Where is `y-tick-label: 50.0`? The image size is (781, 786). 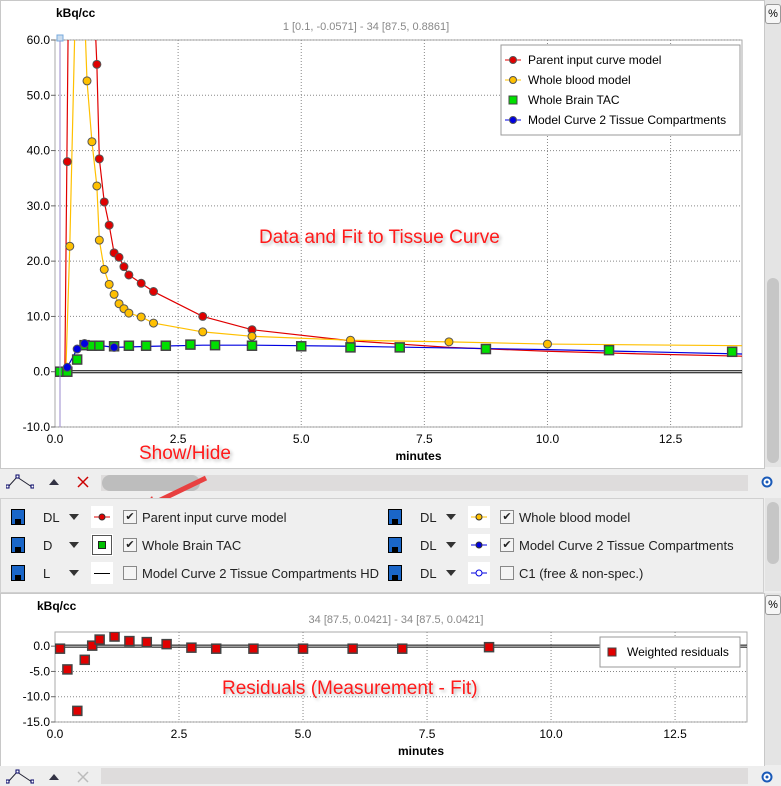
y-tick-label: 50.0 is located at coordinates (39, 95).